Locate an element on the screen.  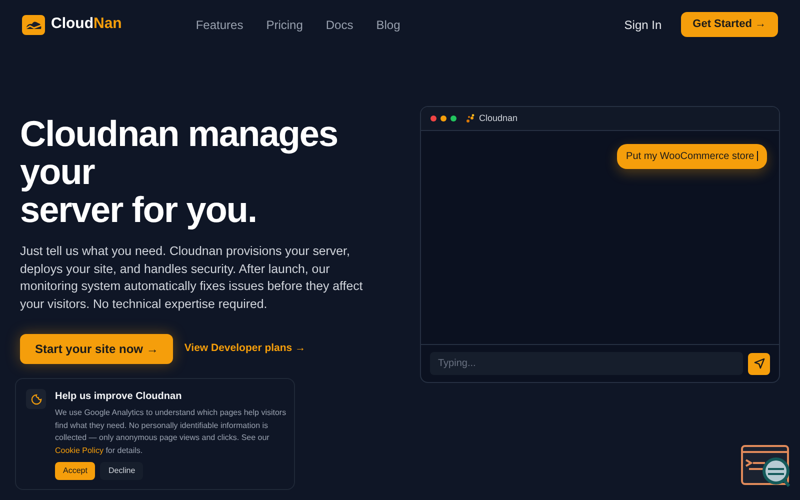
hero-title: Cloudnan manages your server for you. is located at coordinates (179, 172).